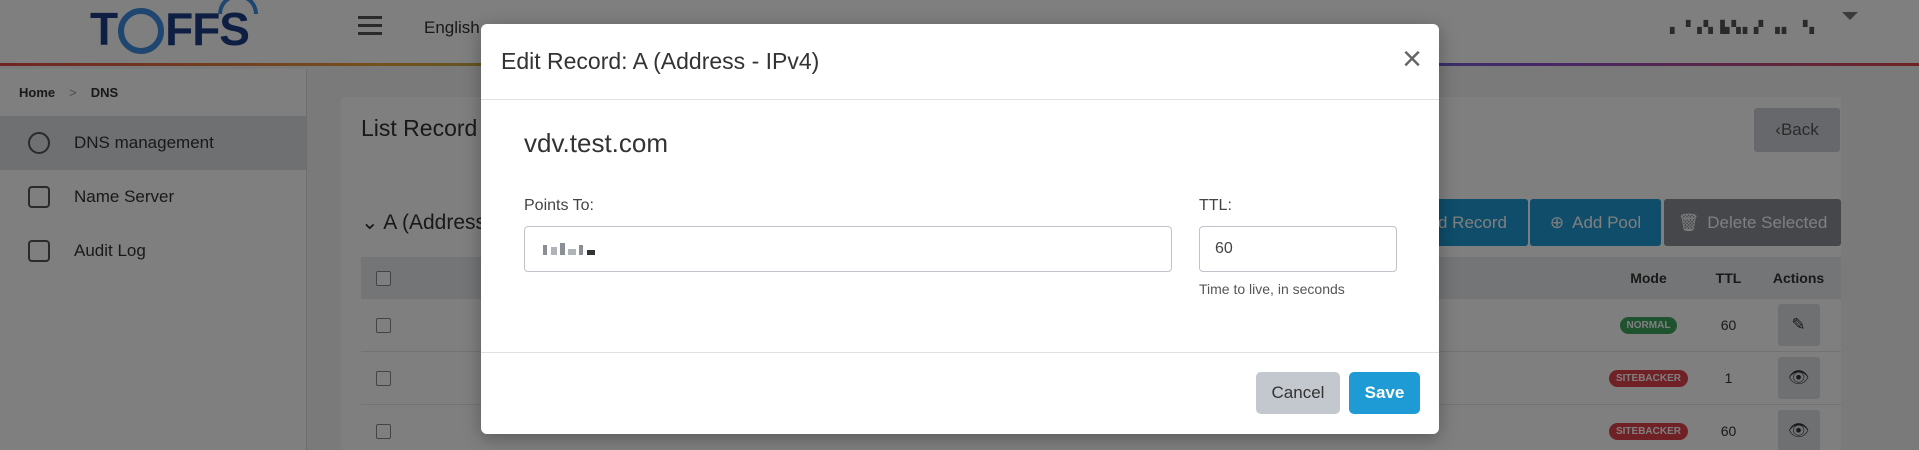  Describe the element at coordinates (1215, 205) in the screenshot. I see `ttl-label: TTL:` at that location.